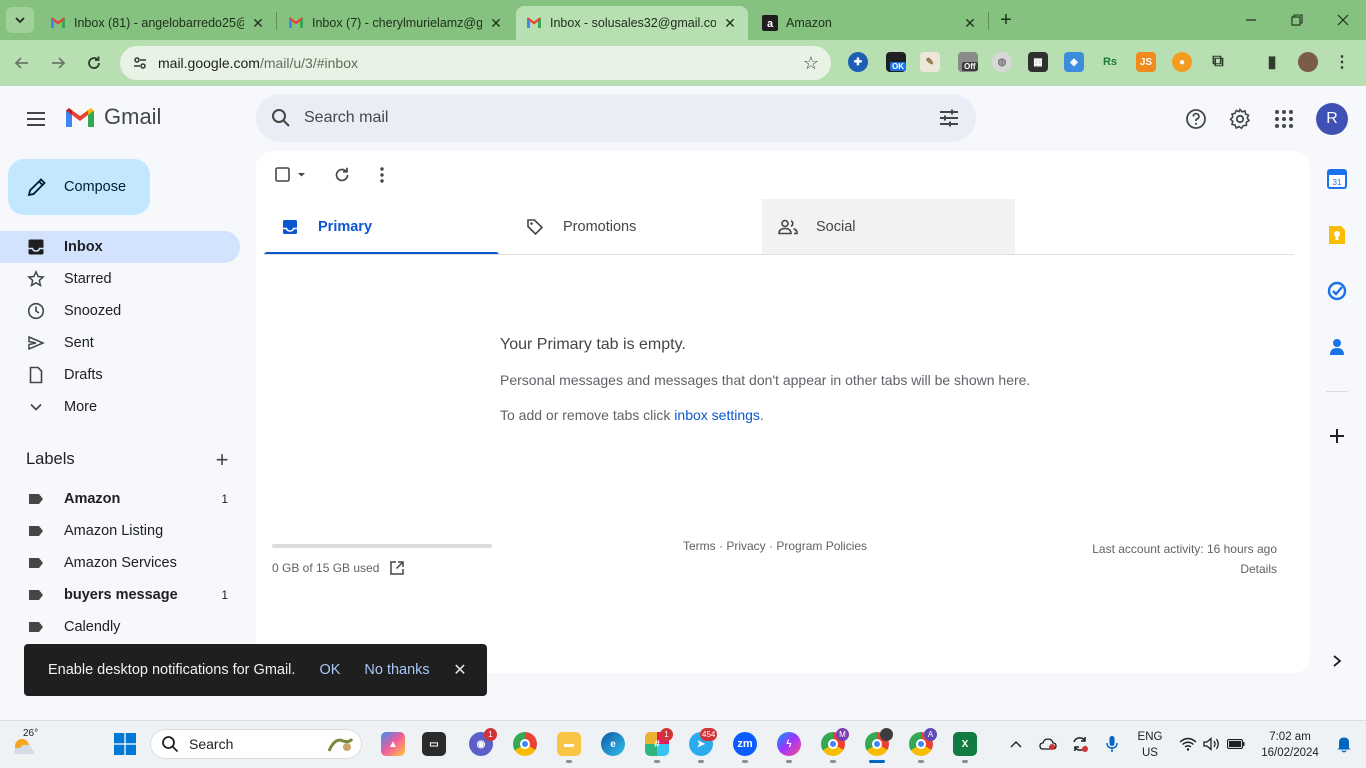  I want to click on reload-button, so click(94, 63).